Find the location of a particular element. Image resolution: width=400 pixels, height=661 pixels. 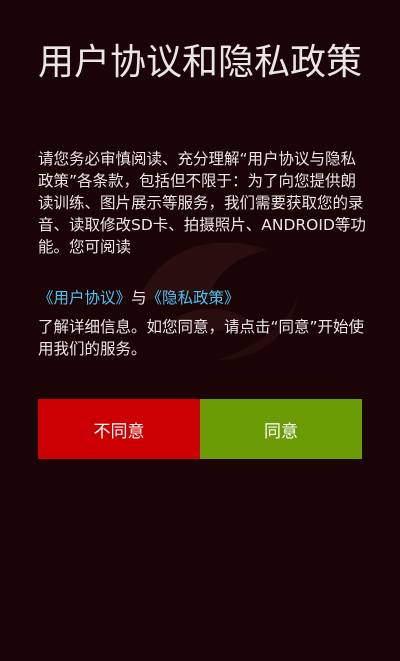

policy-links-row: 《用户协议》与《隐私政策》 is located at coordinates (202, 298).